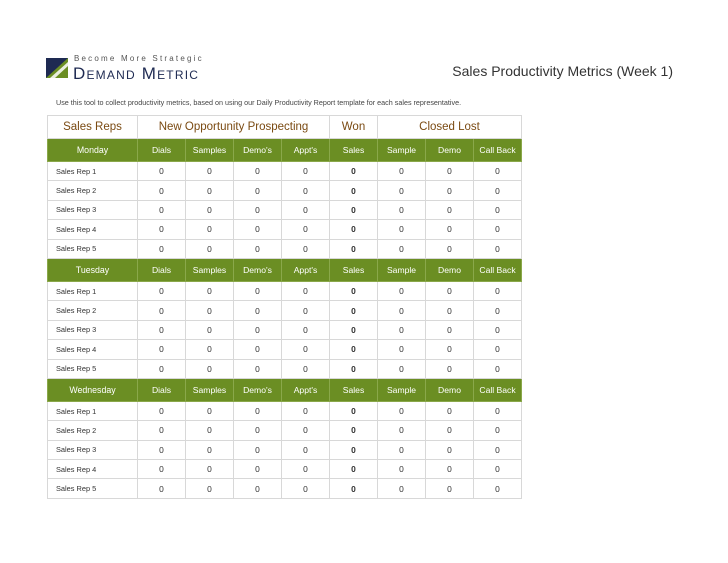 The height and width of the screenshot is (563, 728). What do you see at coordinates (92, 389) in the screenshot?
I see `day-name: Wednesday` at bounding box center [92, 389].